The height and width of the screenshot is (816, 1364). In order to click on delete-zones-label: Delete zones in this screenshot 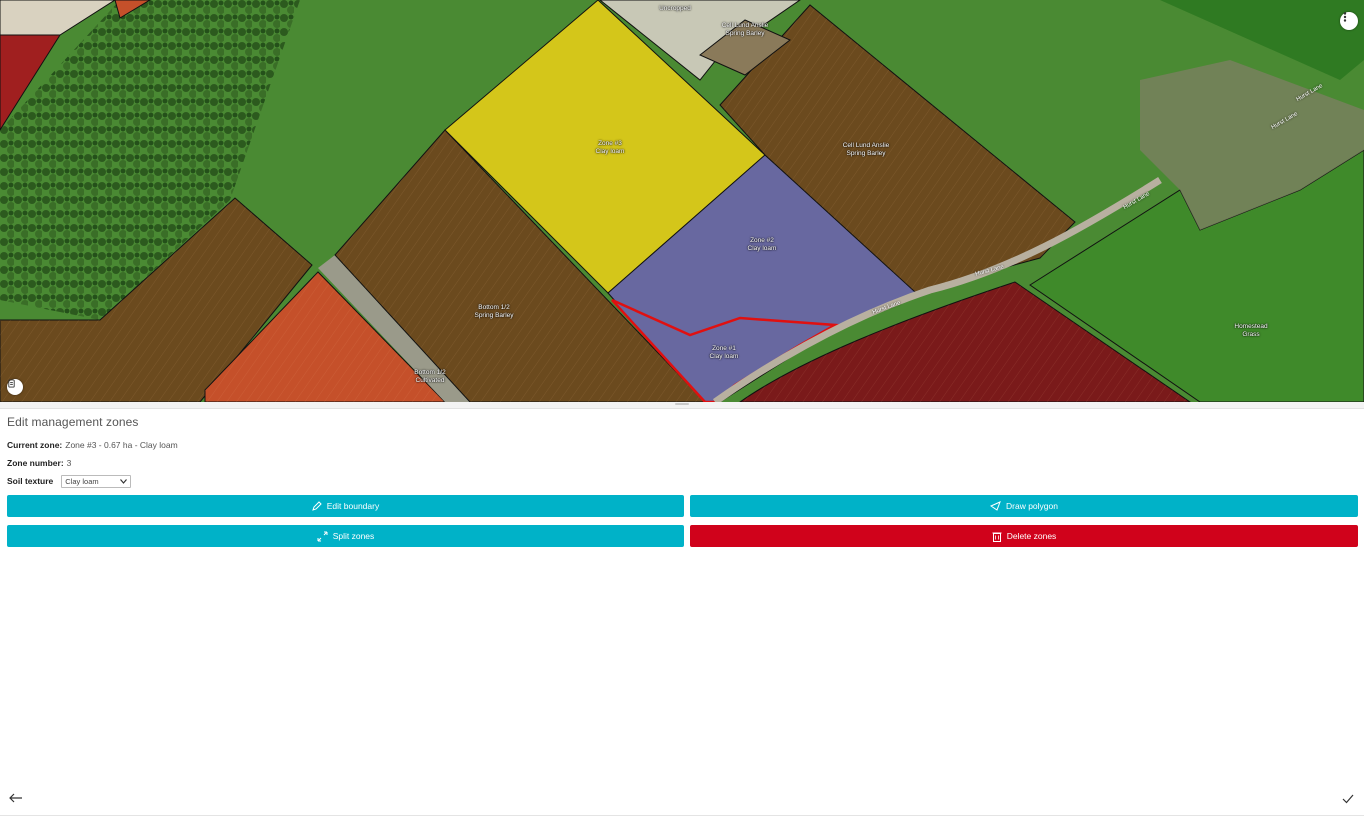, I will do `click(1031, 536)`.